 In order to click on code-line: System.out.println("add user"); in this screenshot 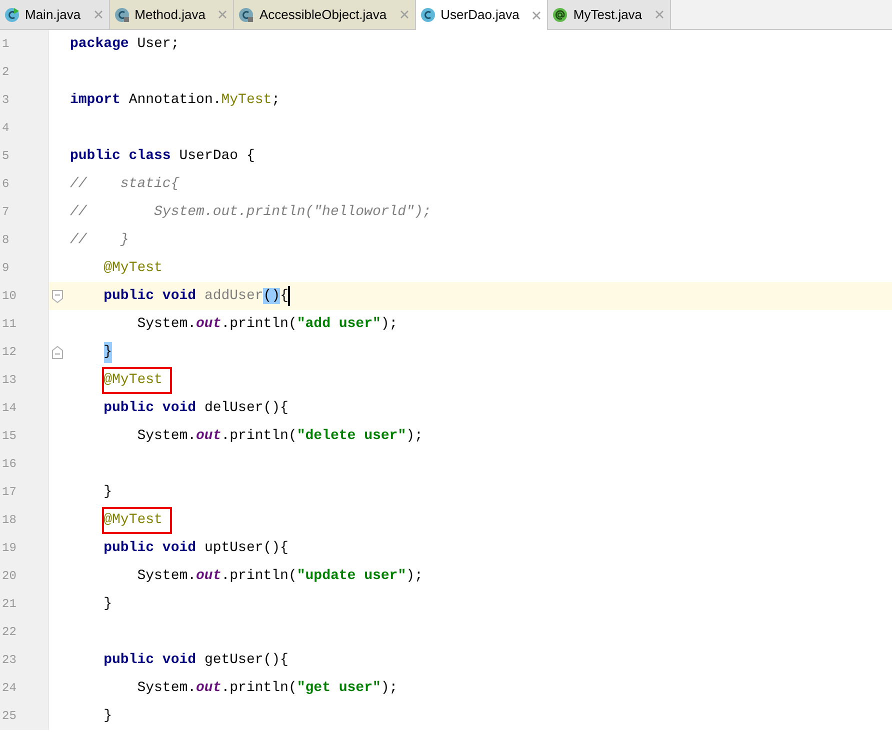, I will do `click(267, 324)`.